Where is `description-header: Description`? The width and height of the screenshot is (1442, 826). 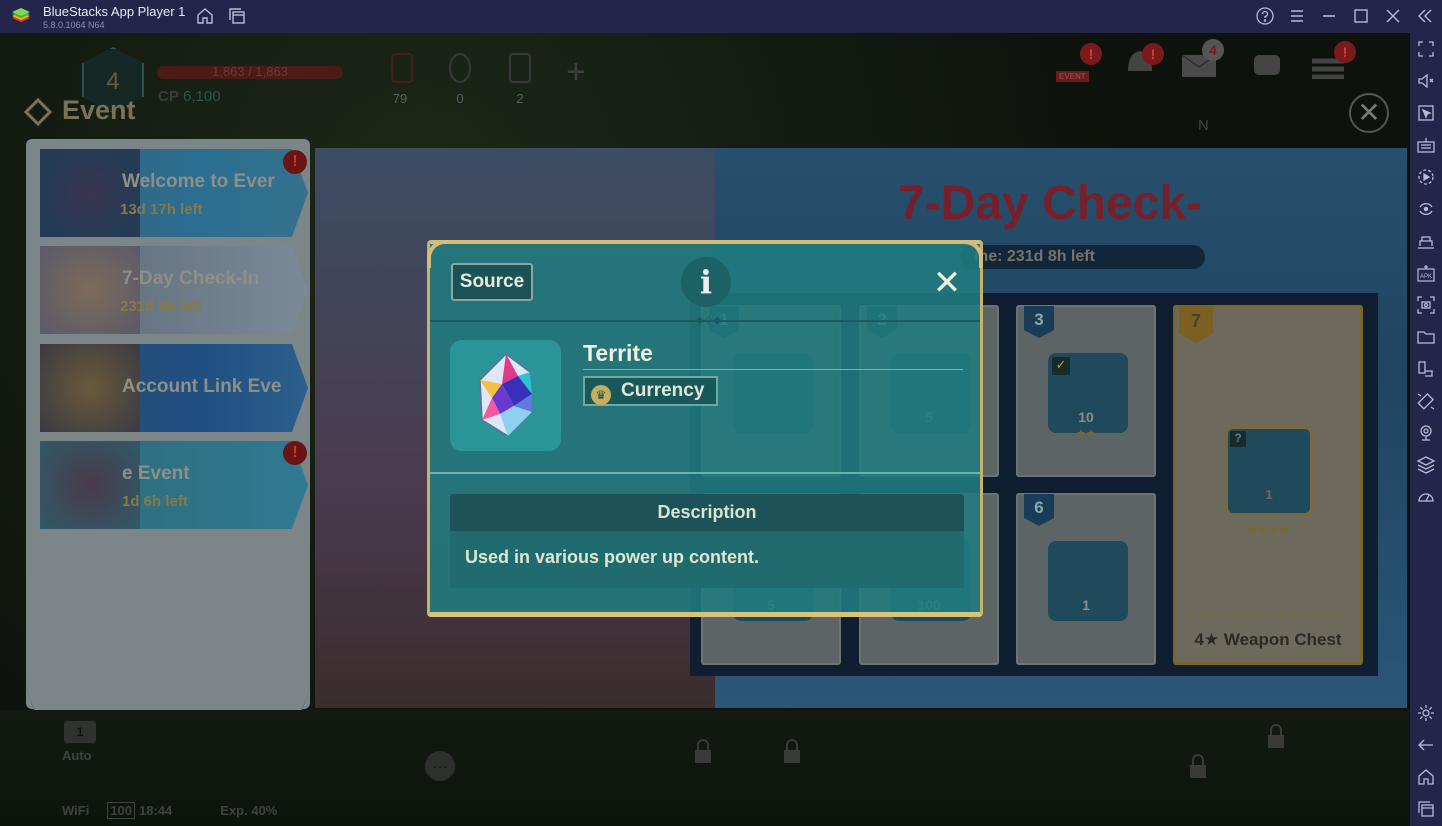 description-header: Description is located at coordinates (707, 512).